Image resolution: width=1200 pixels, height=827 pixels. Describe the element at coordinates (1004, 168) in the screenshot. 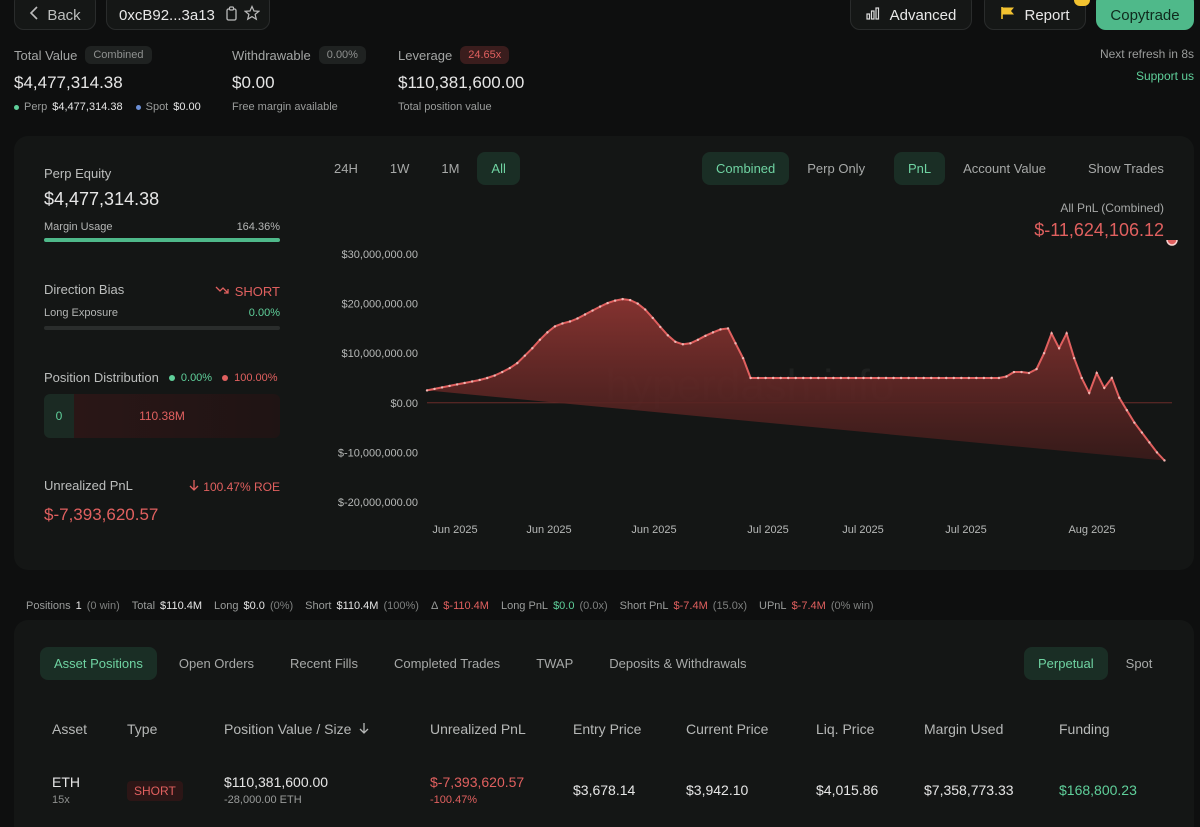

I see `metric-account-value: Account Value` at that location.